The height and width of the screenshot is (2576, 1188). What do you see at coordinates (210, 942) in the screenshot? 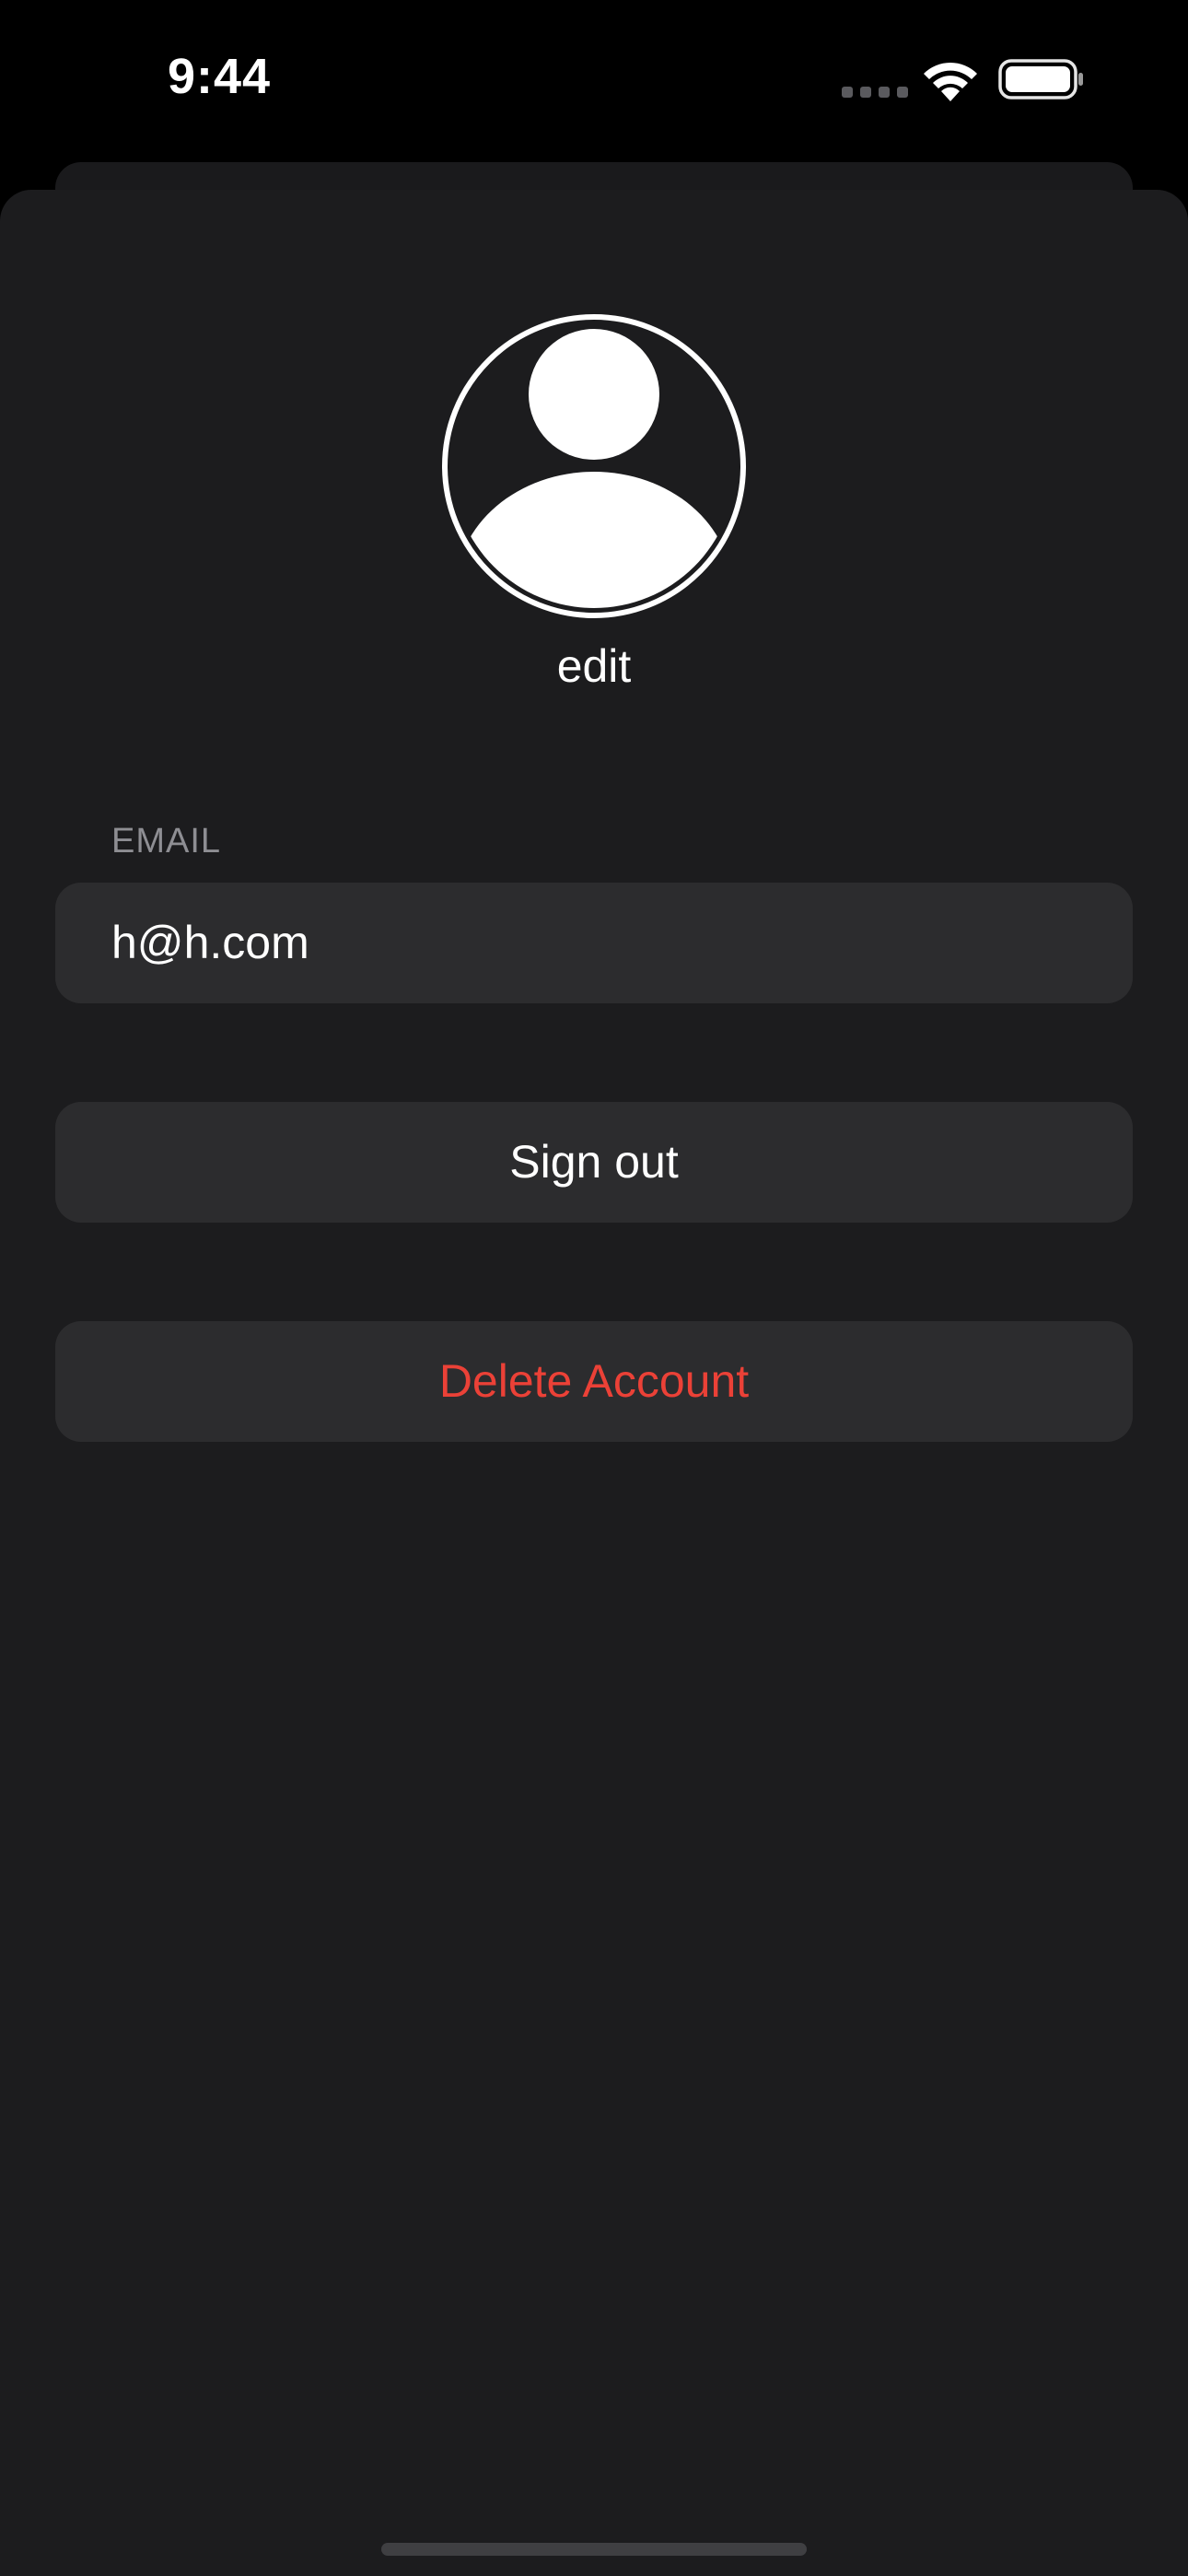
I see `email-value: h@h.com` at bounding box center [210, 942].